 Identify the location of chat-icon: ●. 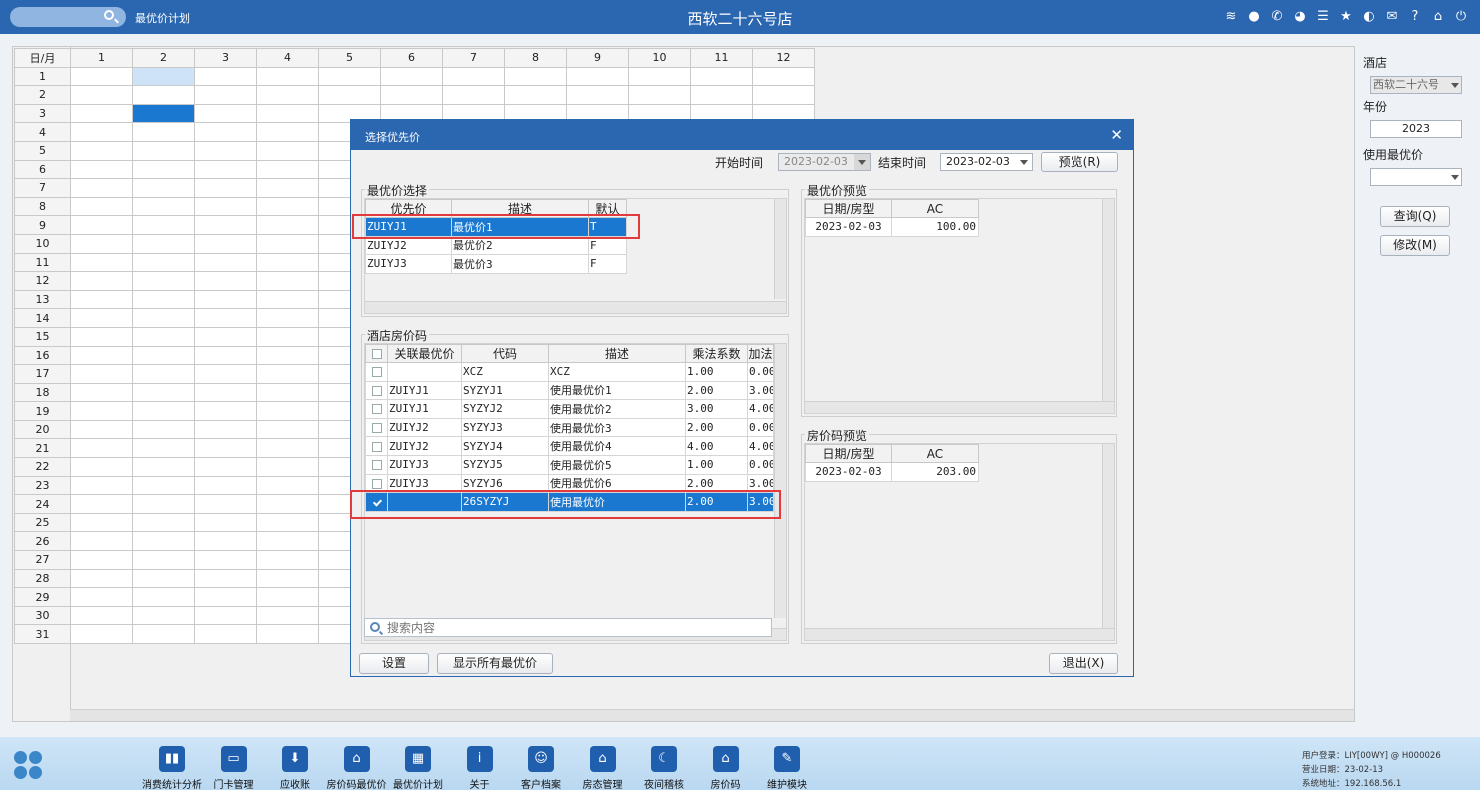
(1254, 17).